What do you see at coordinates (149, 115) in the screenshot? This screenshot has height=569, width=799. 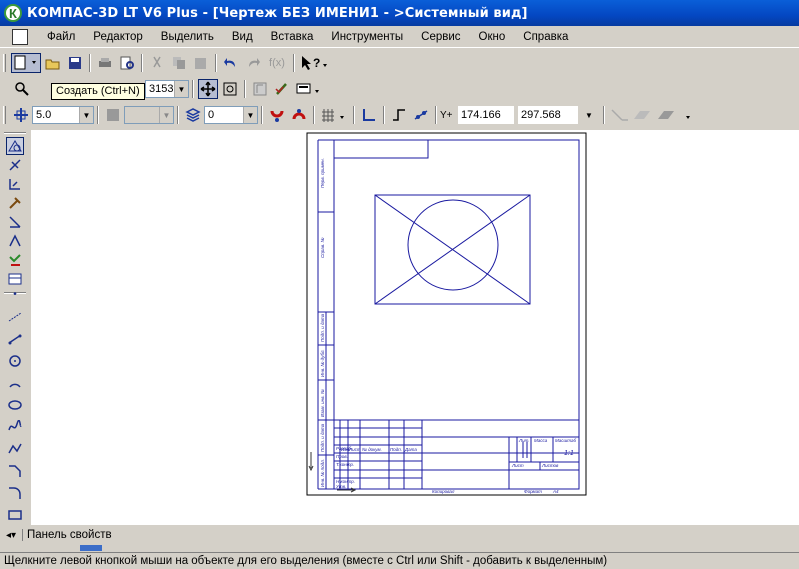 I see `view-combo: ▼` at bounding box center [149, 115].